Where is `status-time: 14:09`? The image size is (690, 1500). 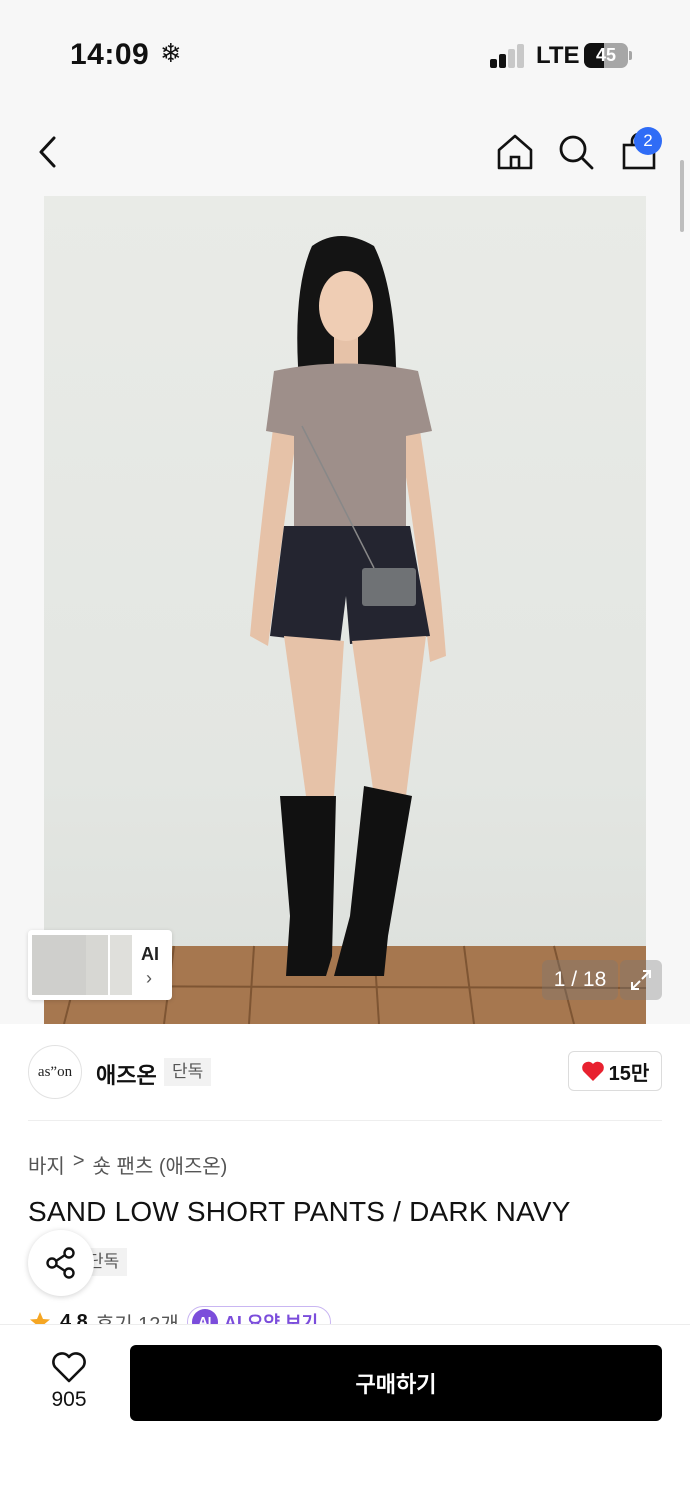 status-time: 14:09 is located at coordinates (110, 54).